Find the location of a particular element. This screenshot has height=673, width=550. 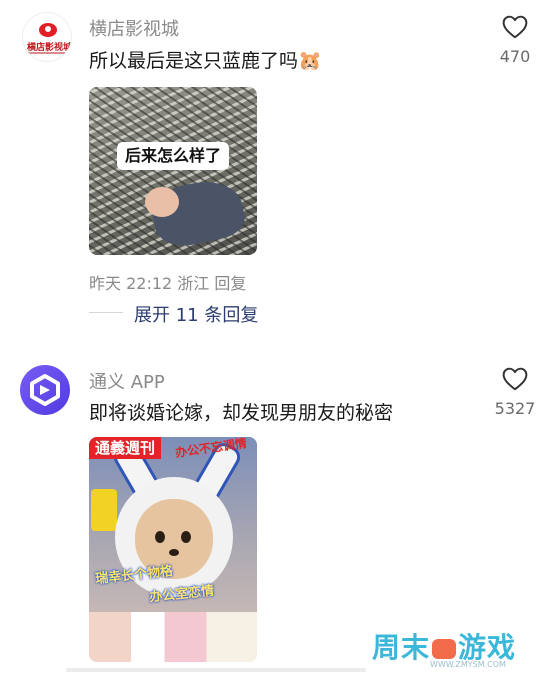

comment-image: 通義週刊 办公不忘调情 瑞幸长个物格 办公室恋情 is located at coordinates (173, 549).